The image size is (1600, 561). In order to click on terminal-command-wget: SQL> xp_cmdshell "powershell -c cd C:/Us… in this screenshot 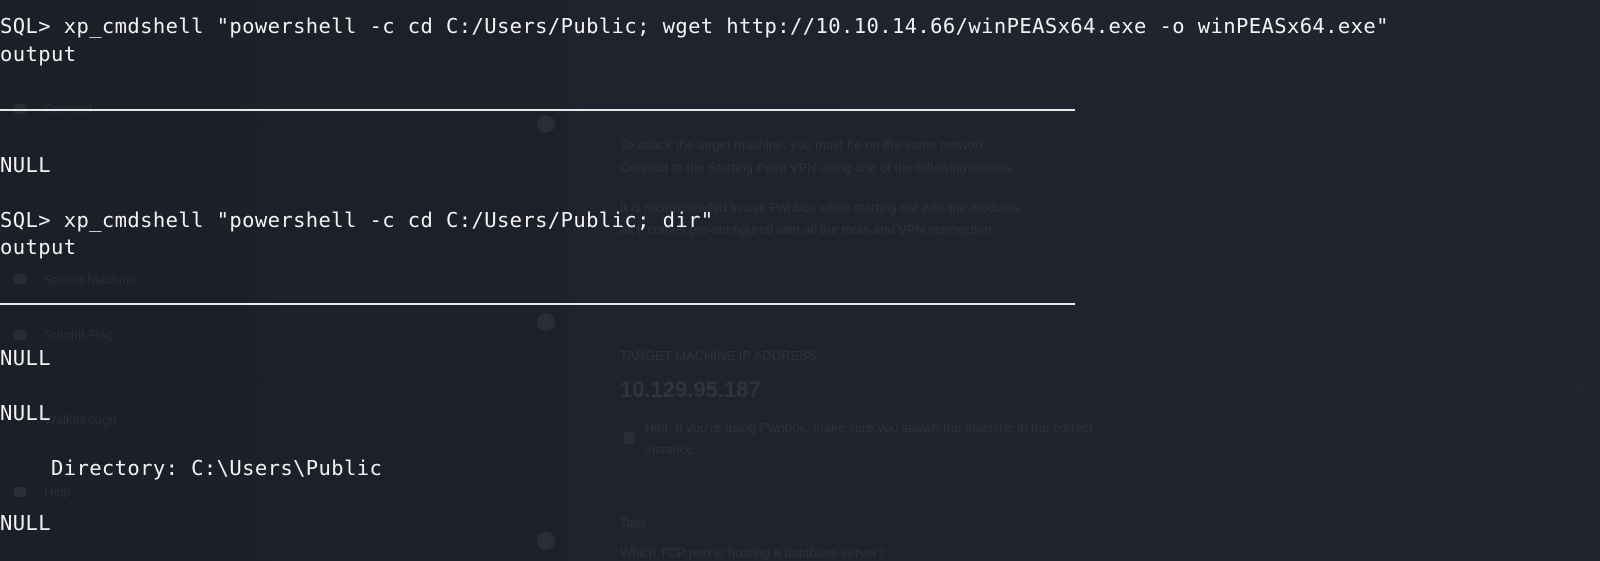, I will do `click(694, 26)`.